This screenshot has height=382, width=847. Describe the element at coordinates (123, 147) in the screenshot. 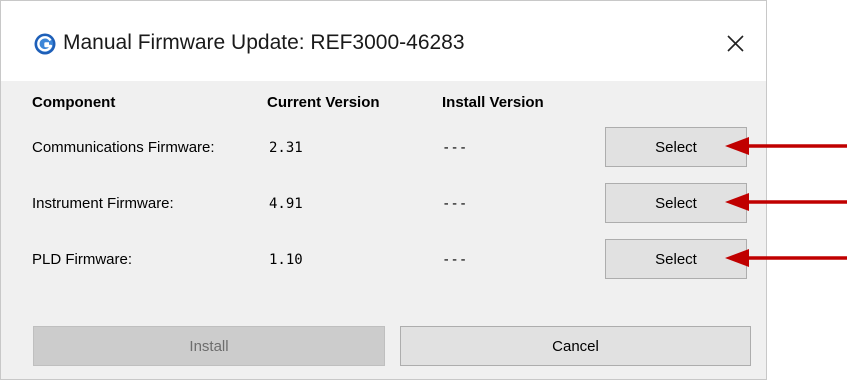

I see `component-label: Communications Firmware:` at that location.